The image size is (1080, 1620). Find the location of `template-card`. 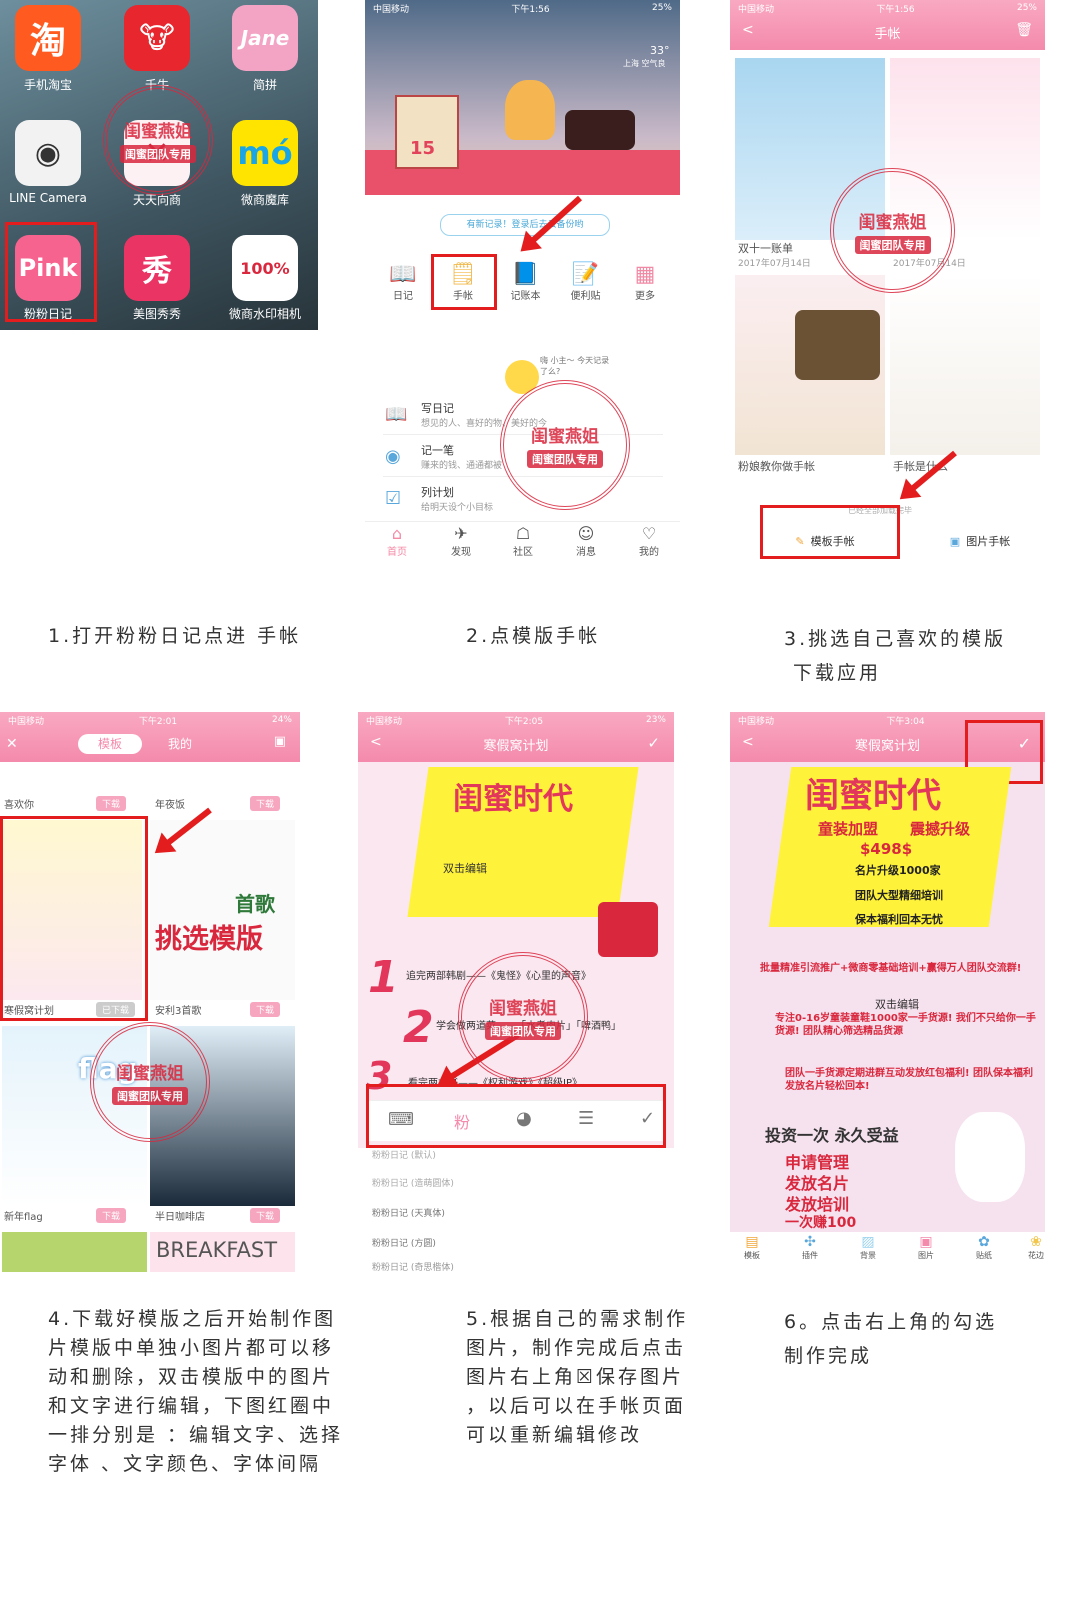

template-card is located at coordinates (74, 1252).